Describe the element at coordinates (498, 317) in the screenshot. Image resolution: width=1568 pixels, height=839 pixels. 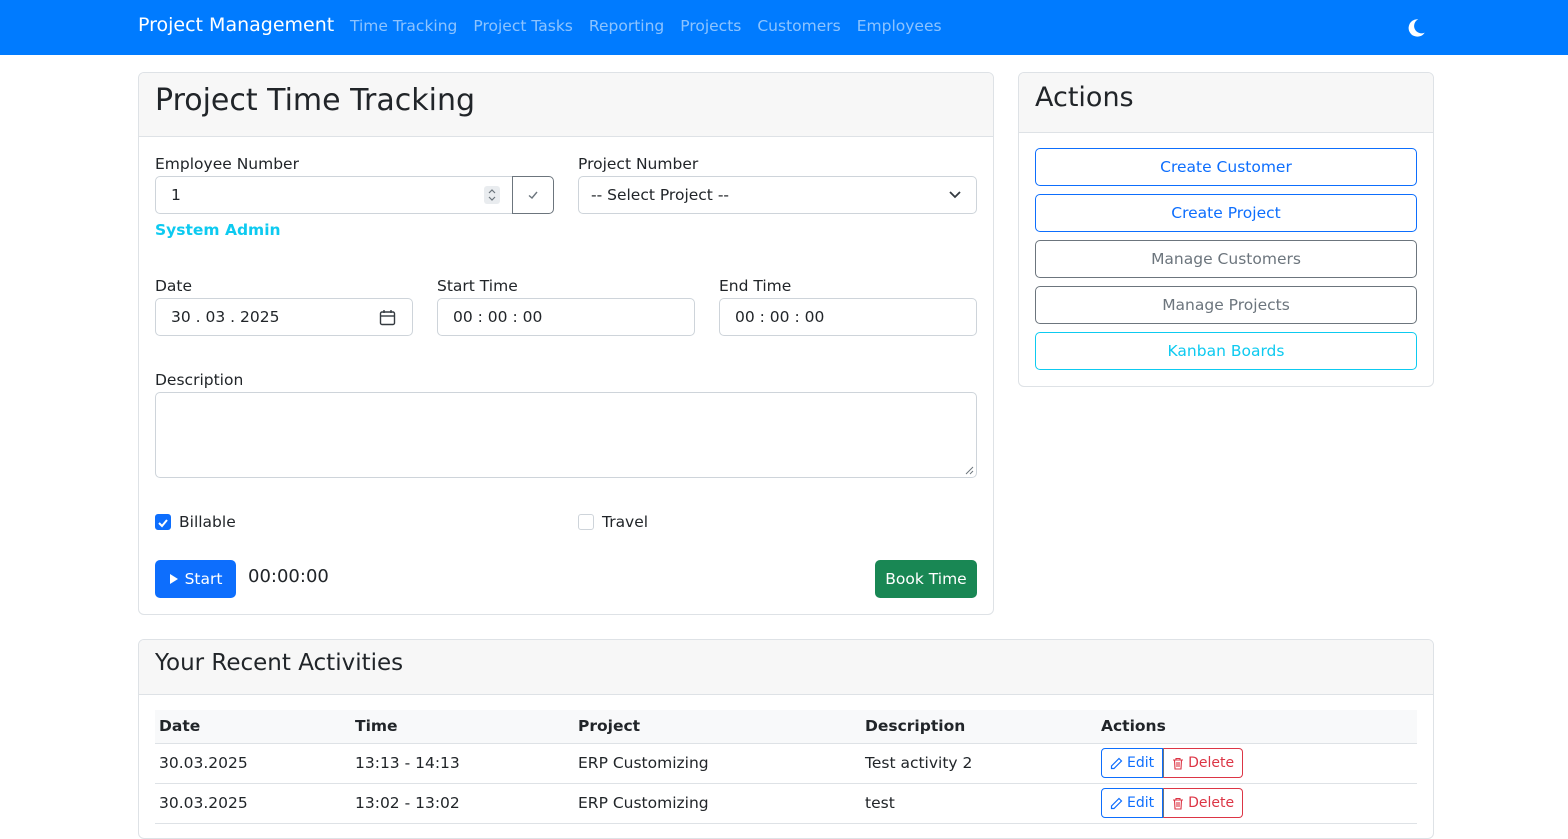
I see `start-time-value: 00 : 00 : 00` at that location.